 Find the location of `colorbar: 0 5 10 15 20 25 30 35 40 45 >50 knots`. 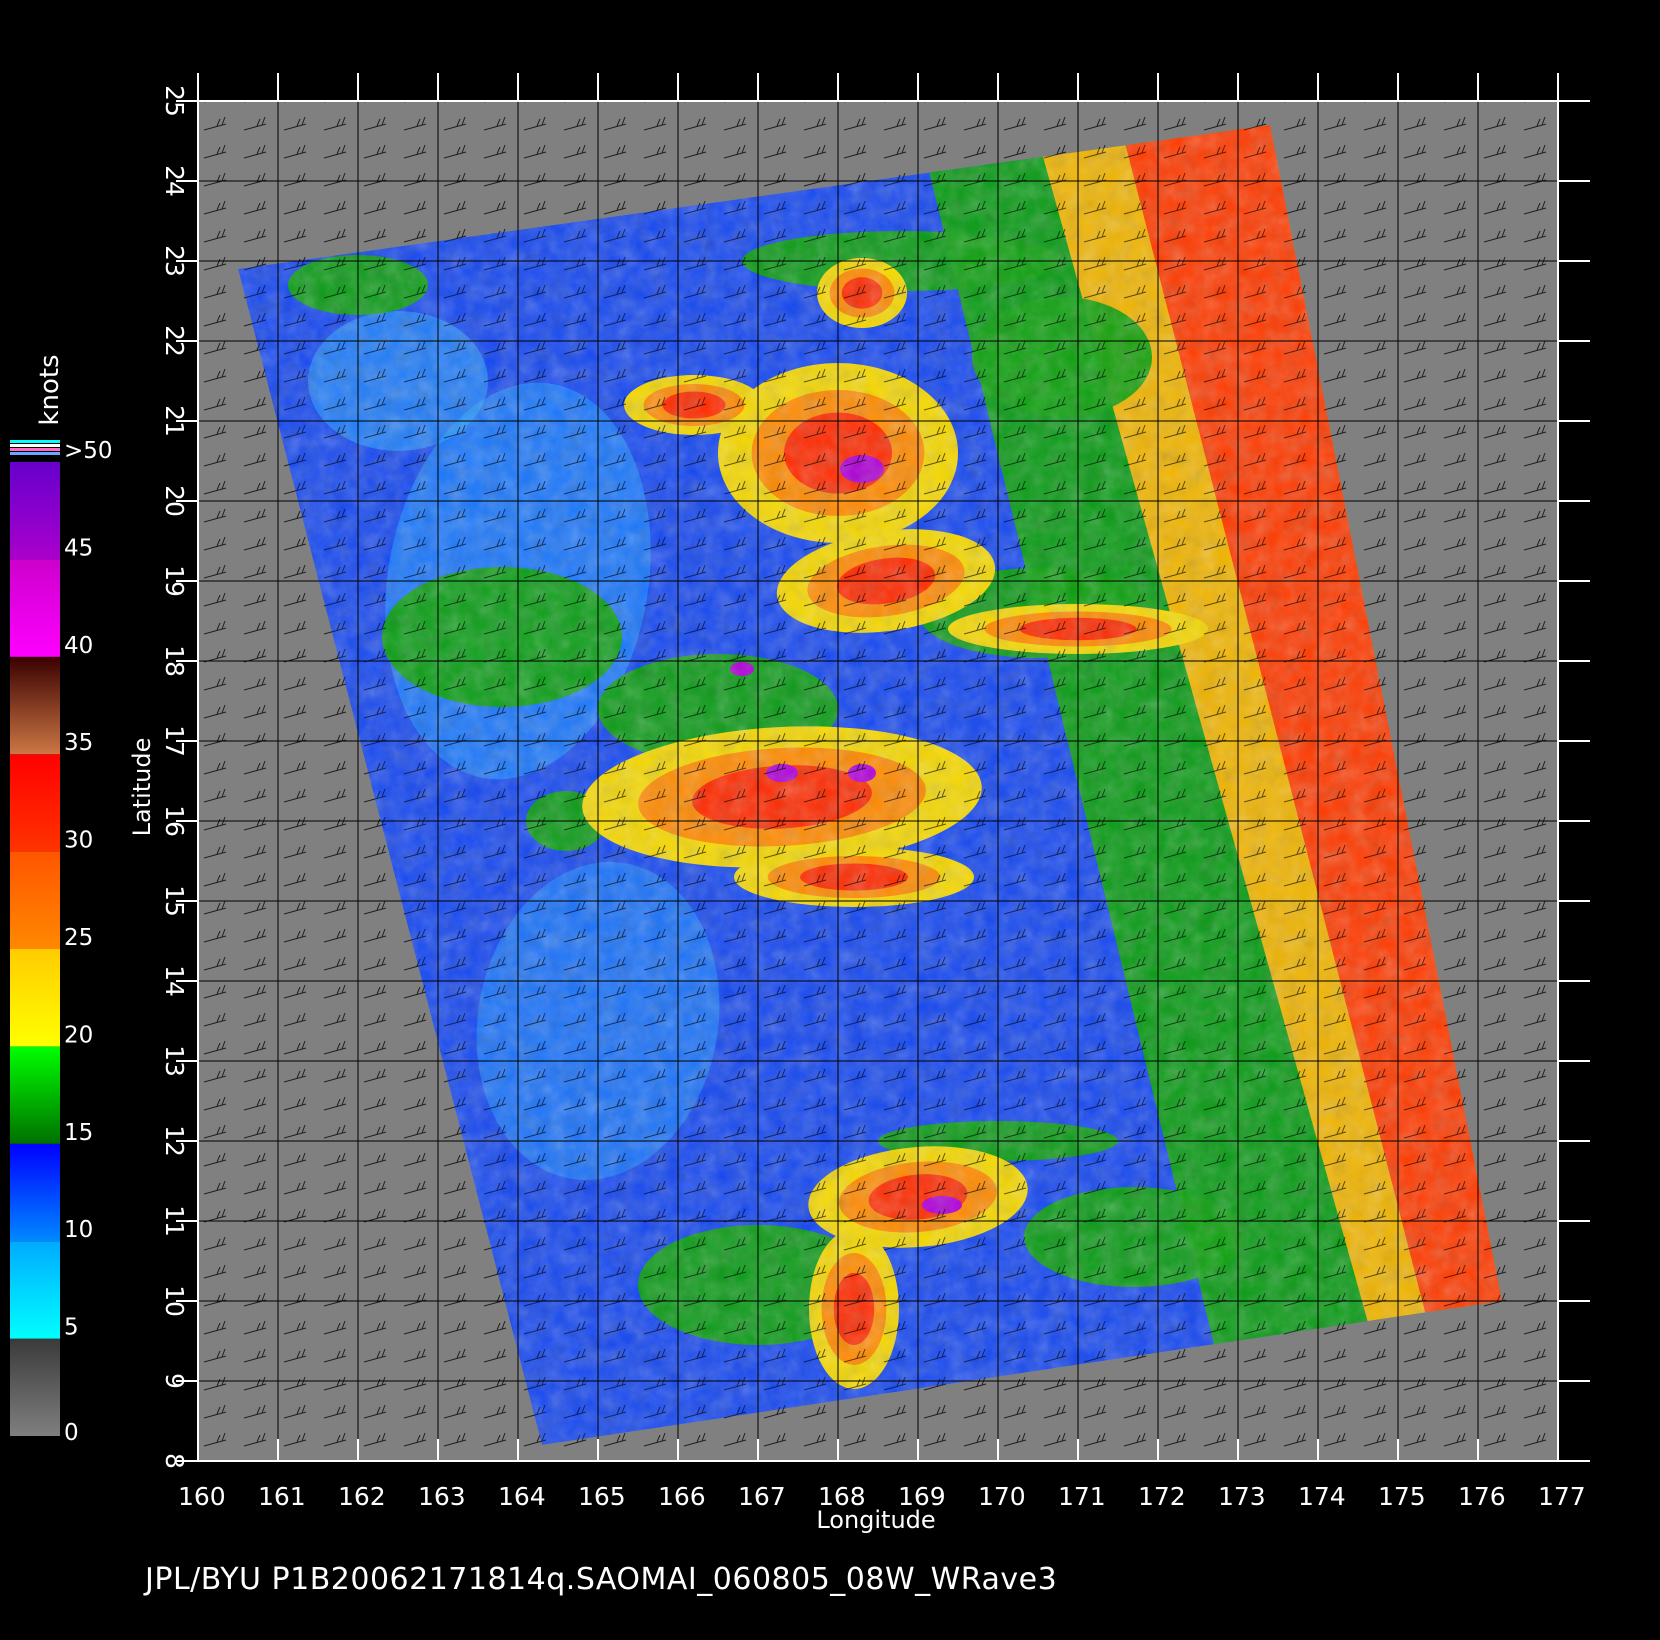

colorbar: 0 5 10 15 20 25 30 35 40 45 >50 knots is located at coordinates (61, 900).